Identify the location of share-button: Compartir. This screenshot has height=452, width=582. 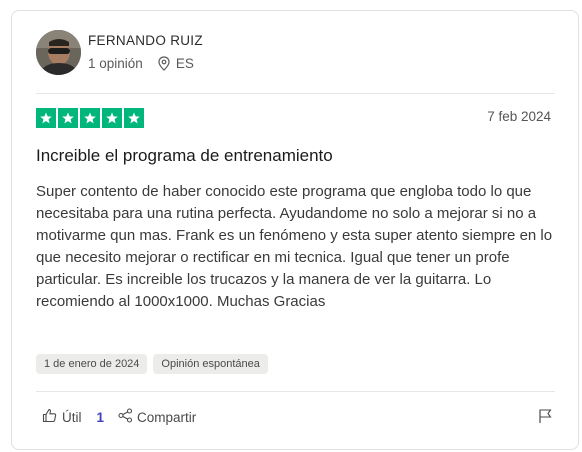
(157, 417).